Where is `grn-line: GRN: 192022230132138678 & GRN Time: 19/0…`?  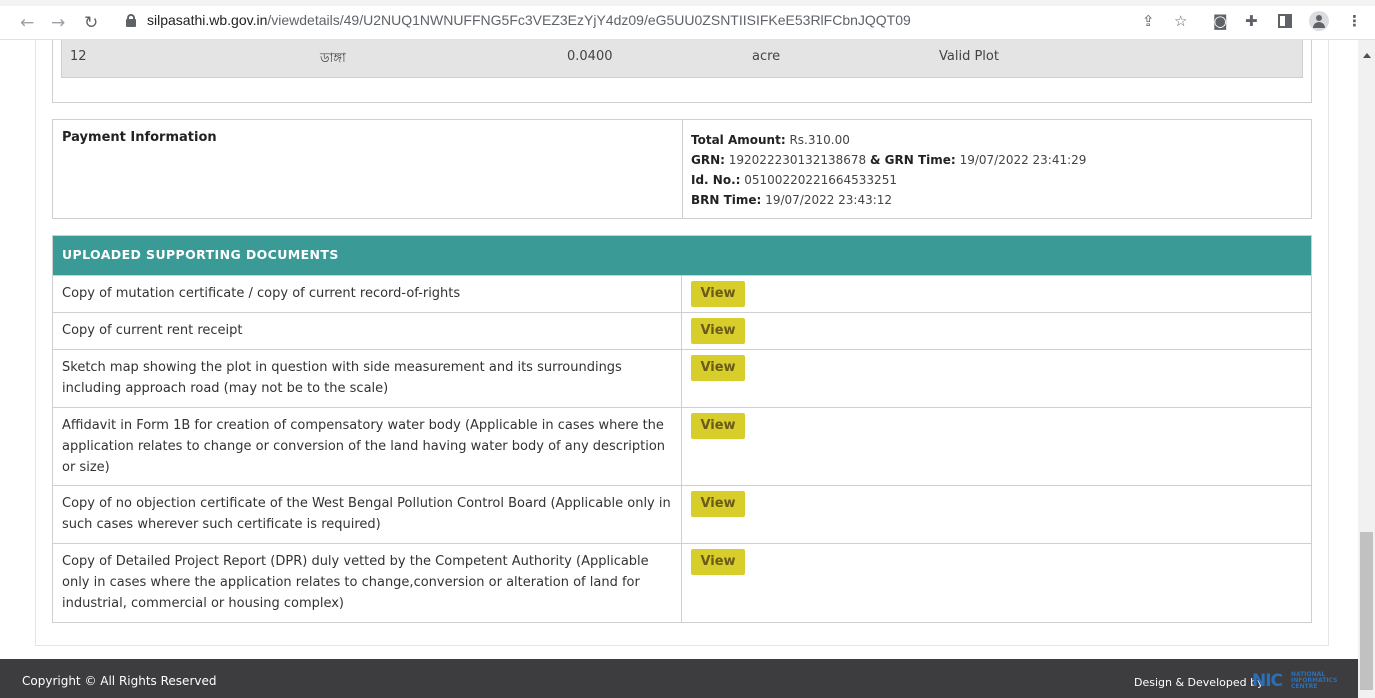
grn-line: GRN: 192022230132138678 & GRN Time: 19/0… is located at coordinates (888, 160).